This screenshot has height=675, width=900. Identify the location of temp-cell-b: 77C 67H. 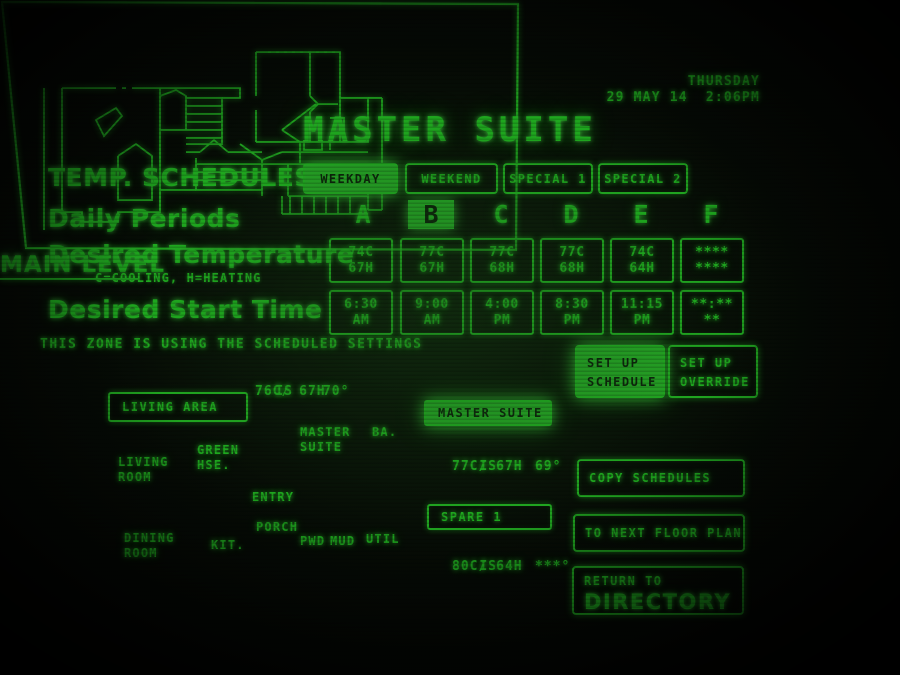
(432, 260).